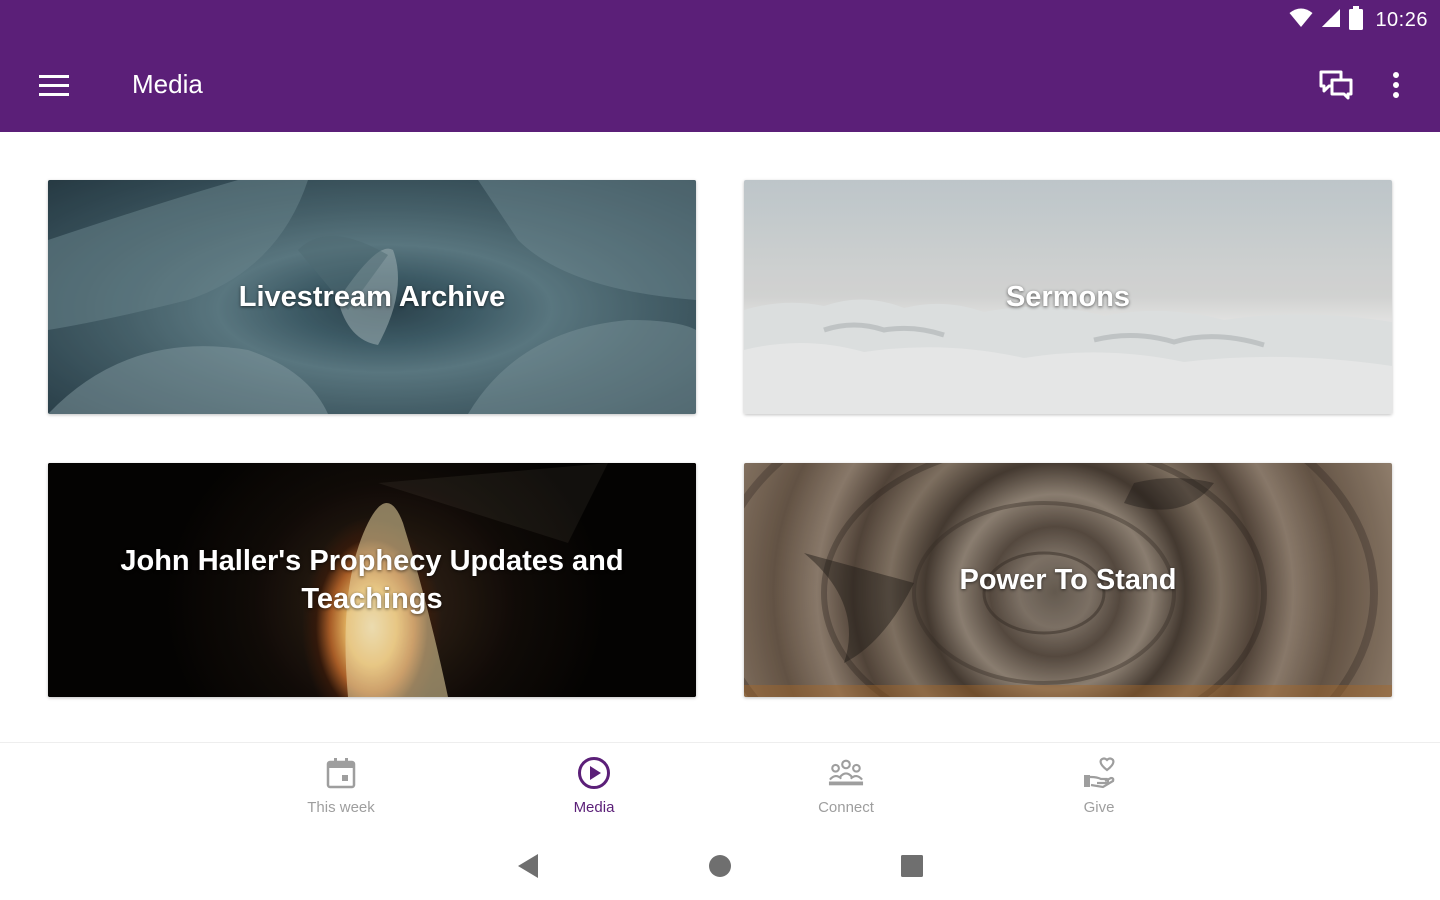  What do you see at coordinates (1336, 85) in the screenshot?
I see `chat-icon` at bounding box center [1336, 85].